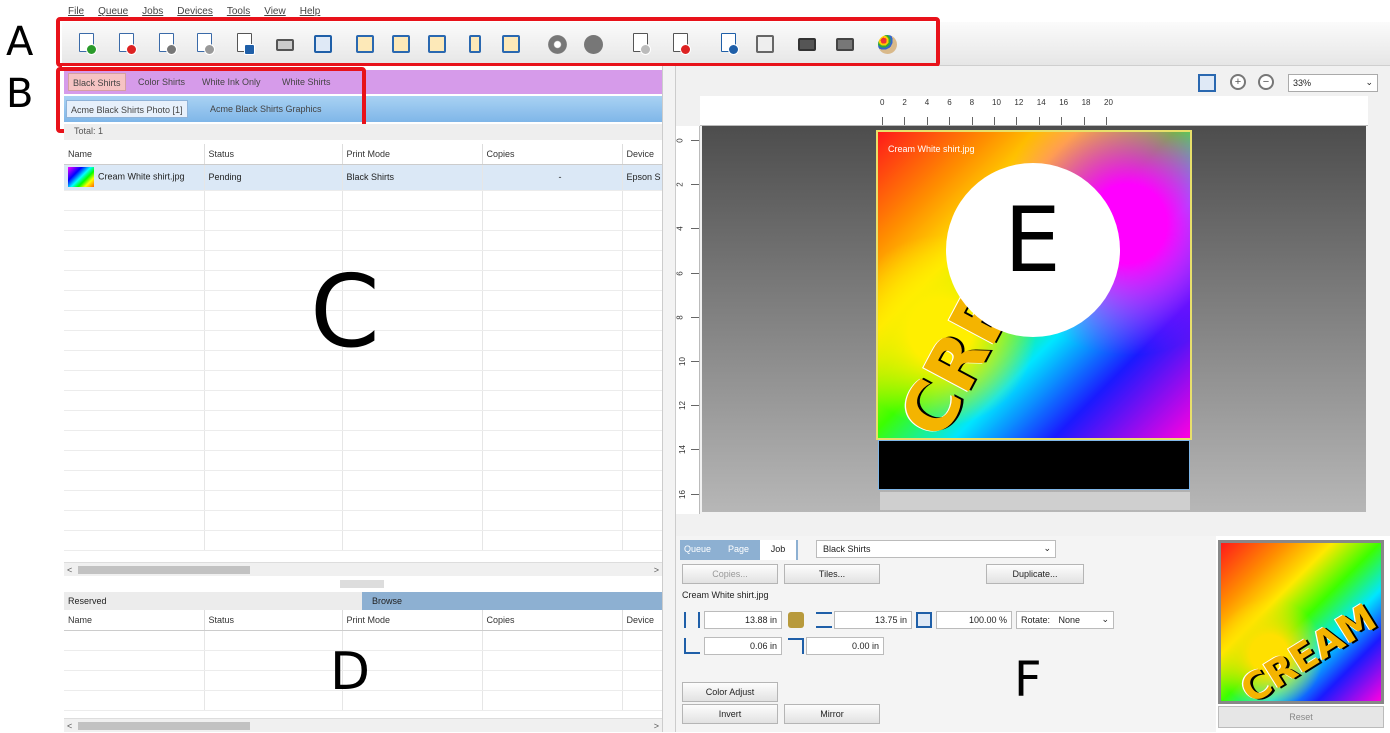  What do you see at coordinates (412, 177) in the screenshot?
I see `job-mode: Black Shirts` at bounding box center [412, 177].